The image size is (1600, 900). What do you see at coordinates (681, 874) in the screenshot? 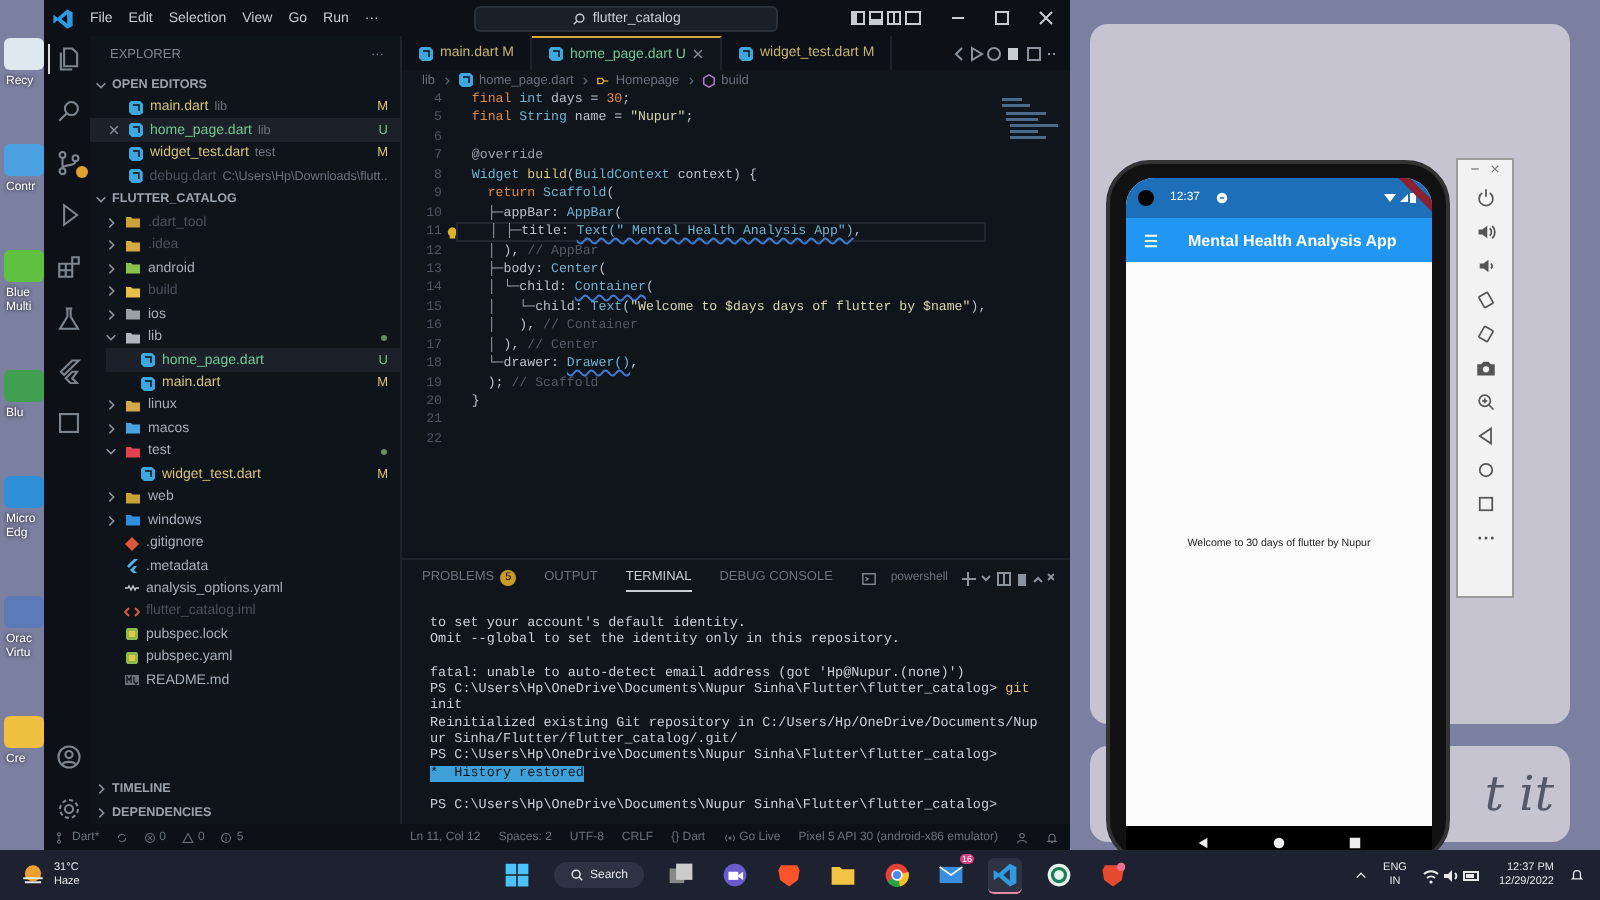
I see `task-view-icon` at bounding box center [681, 874].